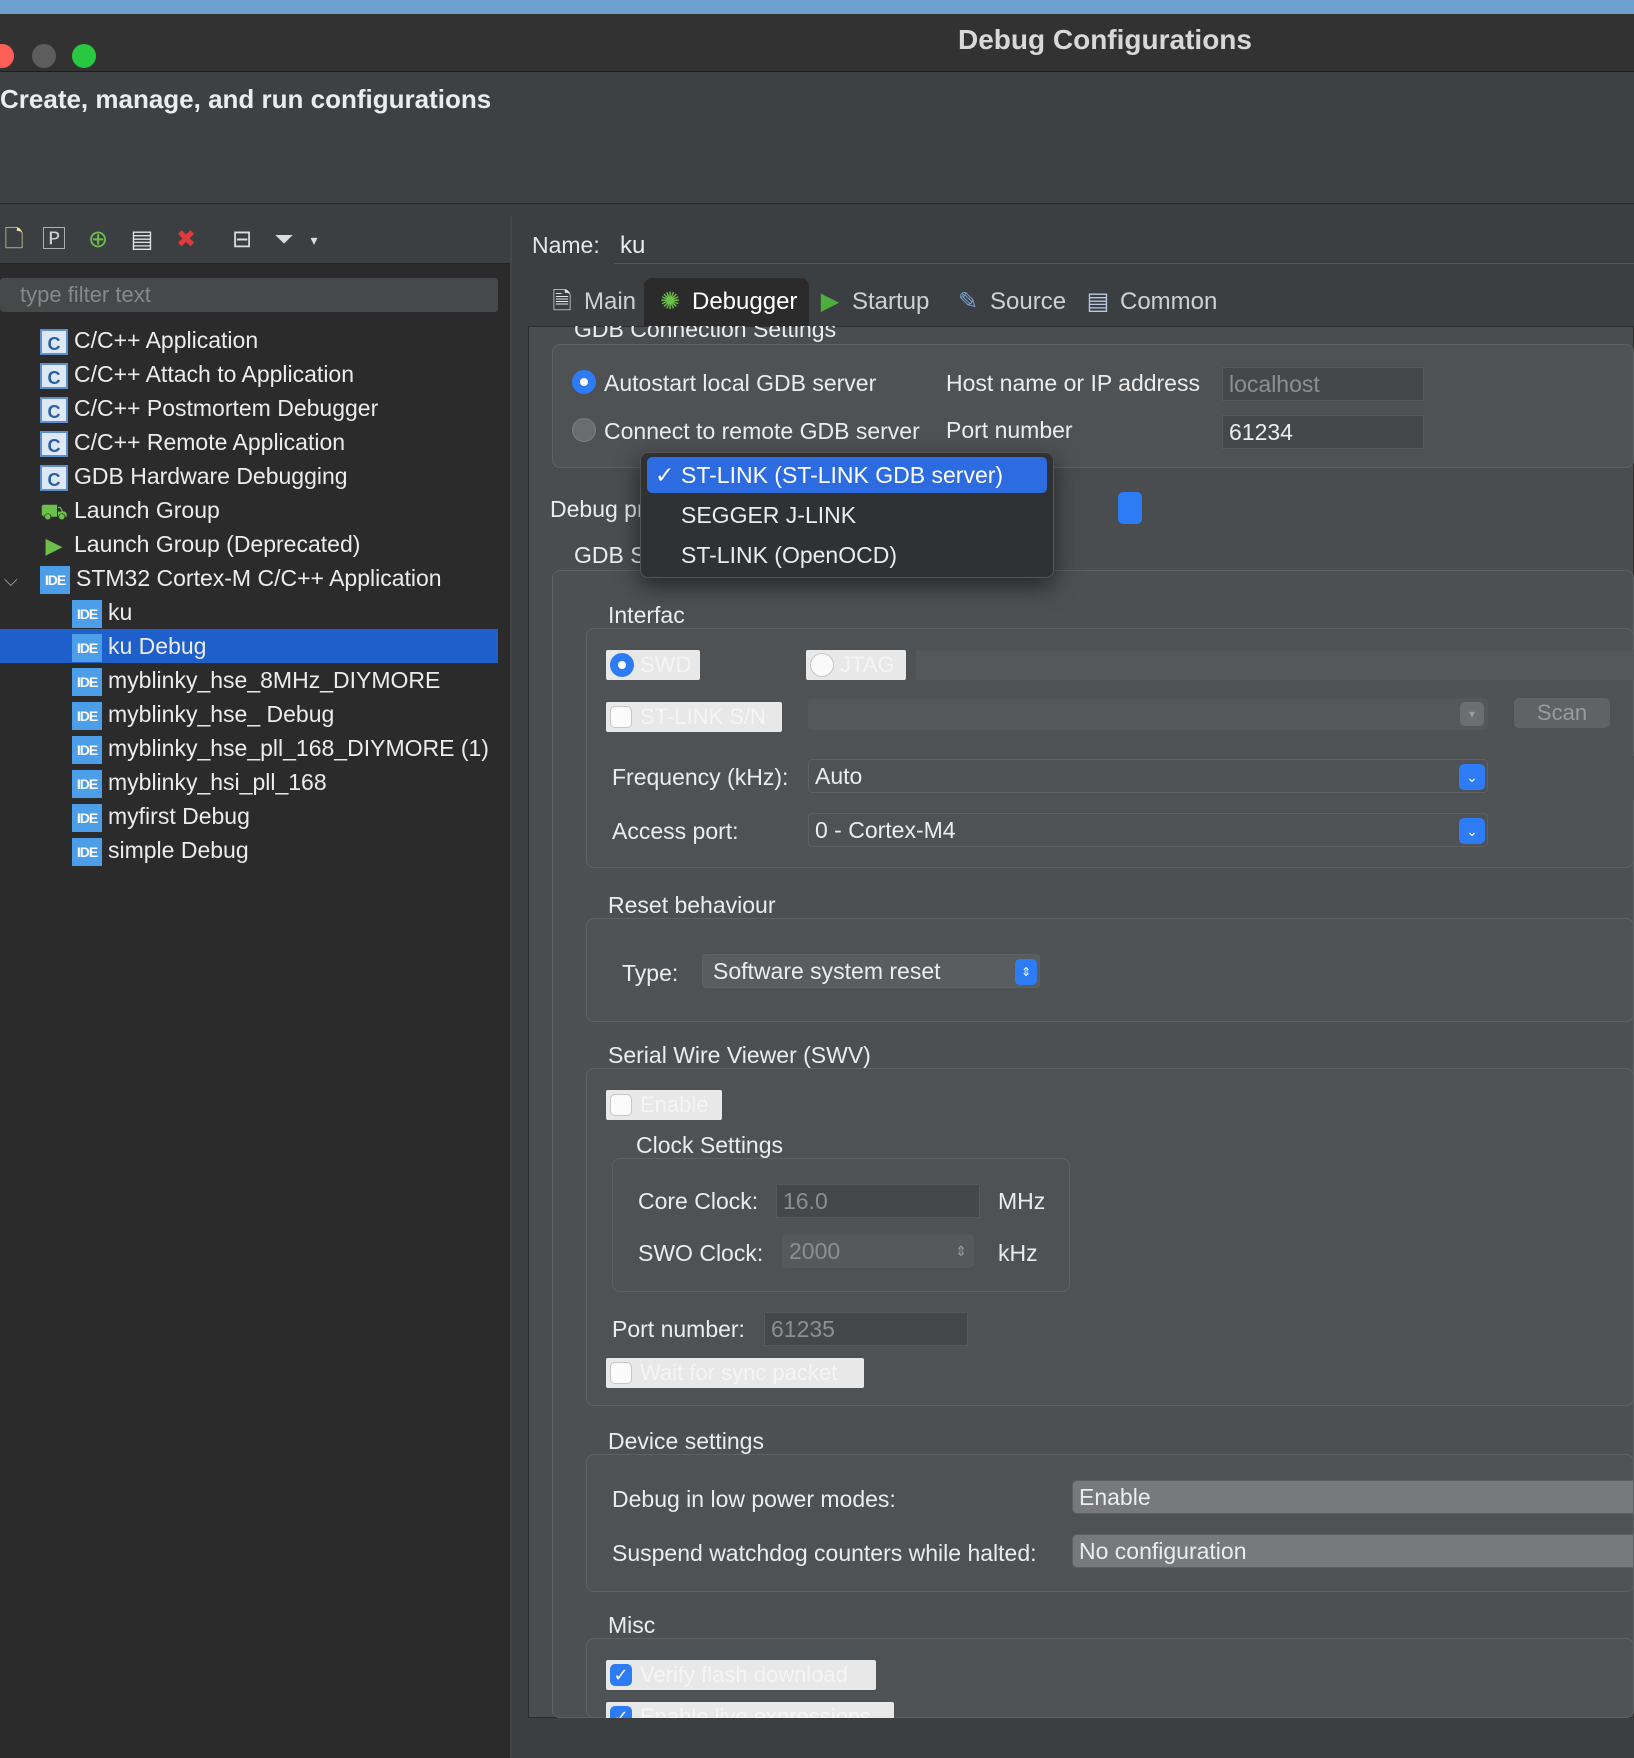  I want to click on clock-settings-group, so click(841, 1225).